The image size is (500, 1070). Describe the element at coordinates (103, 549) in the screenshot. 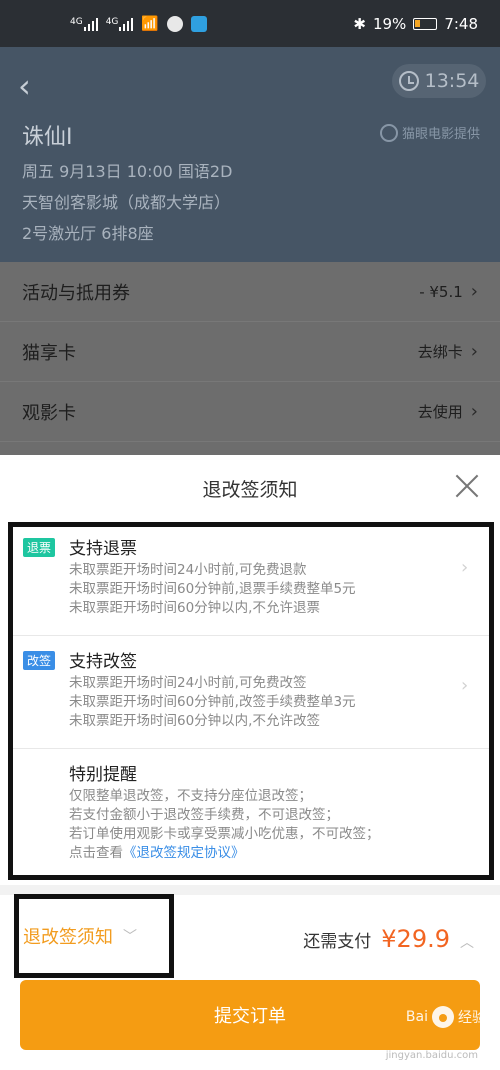

I see `refund-title: 支持退票` at that location.